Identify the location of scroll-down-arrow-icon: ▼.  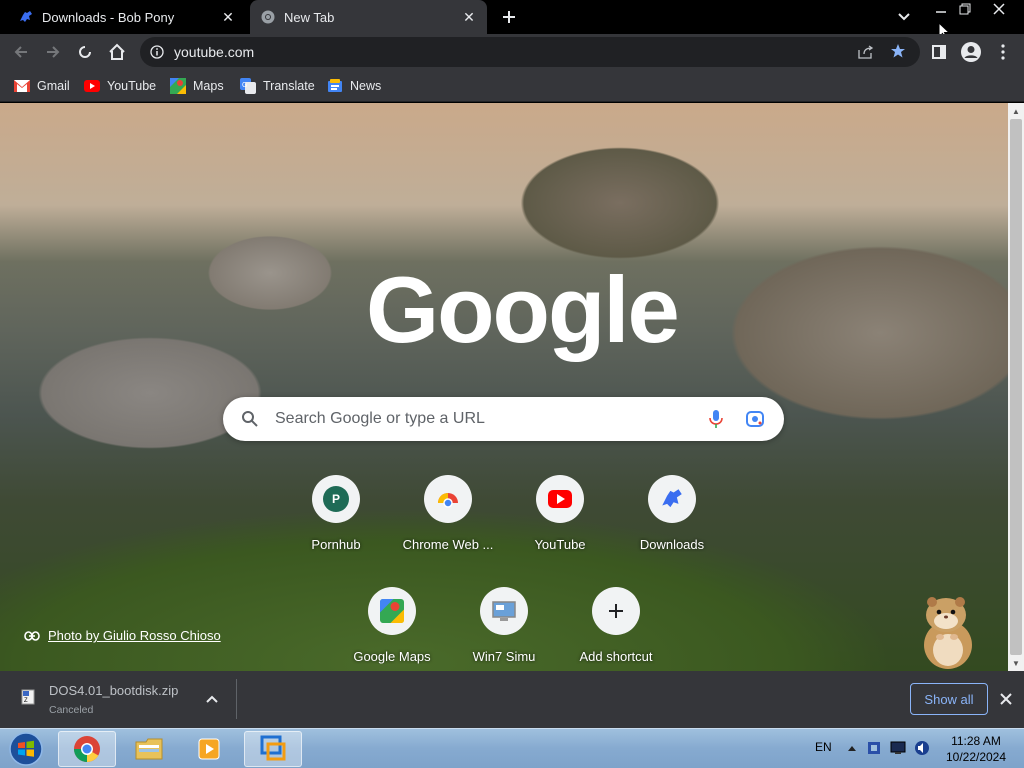
(1016, 663).